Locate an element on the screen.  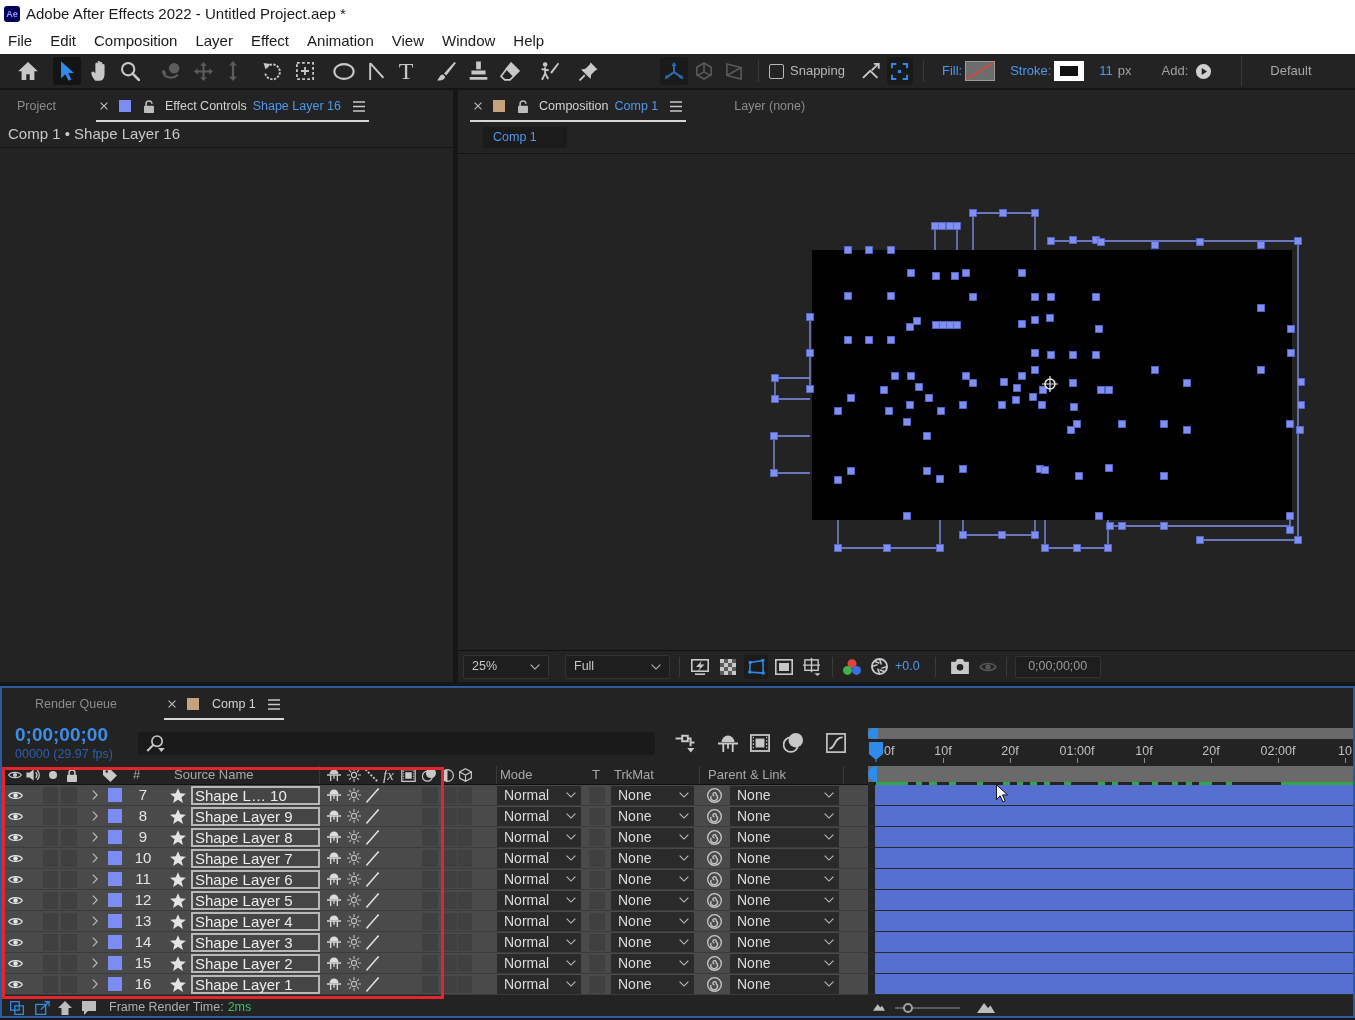
layer-name: Shape Layer 2 is located at coordinates (255, 963).